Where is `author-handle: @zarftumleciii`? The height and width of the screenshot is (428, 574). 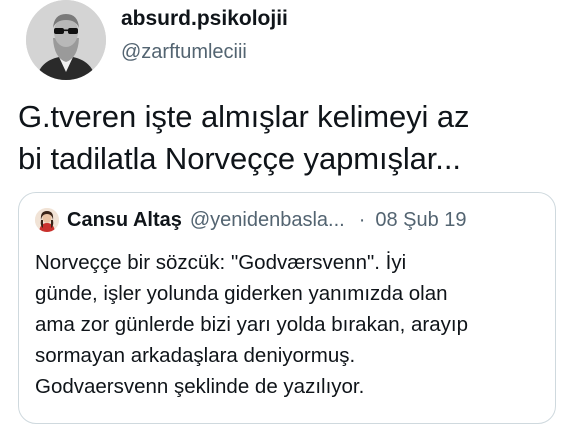 author-handle: @zarftumleciii is located at coordinates (204, 52).